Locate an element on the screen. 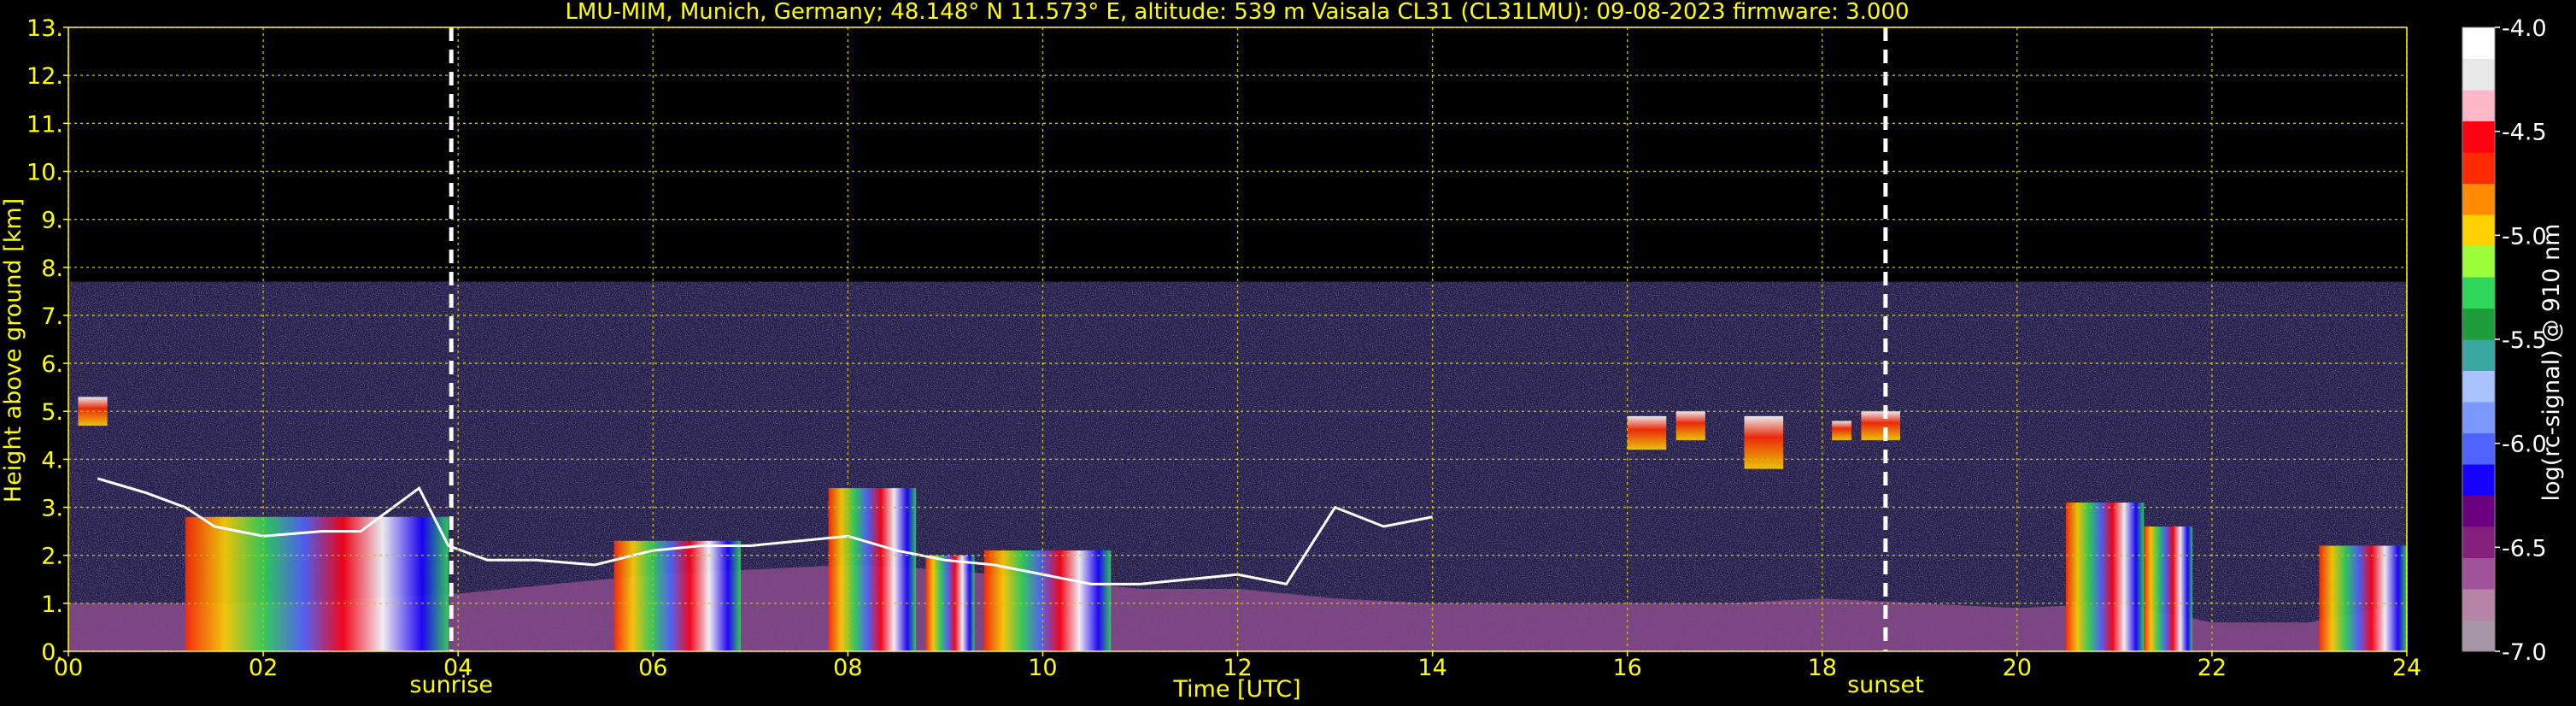  y-tick-label: 12. is located at coordinates (44, 76).